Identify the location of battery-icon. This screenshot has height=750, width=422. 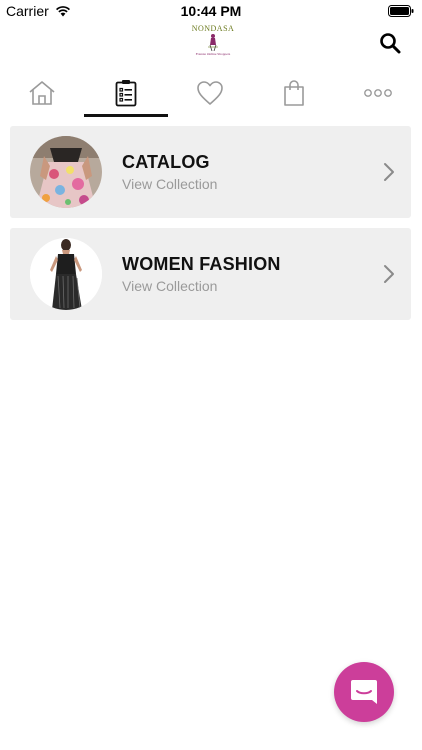
(401, 12).